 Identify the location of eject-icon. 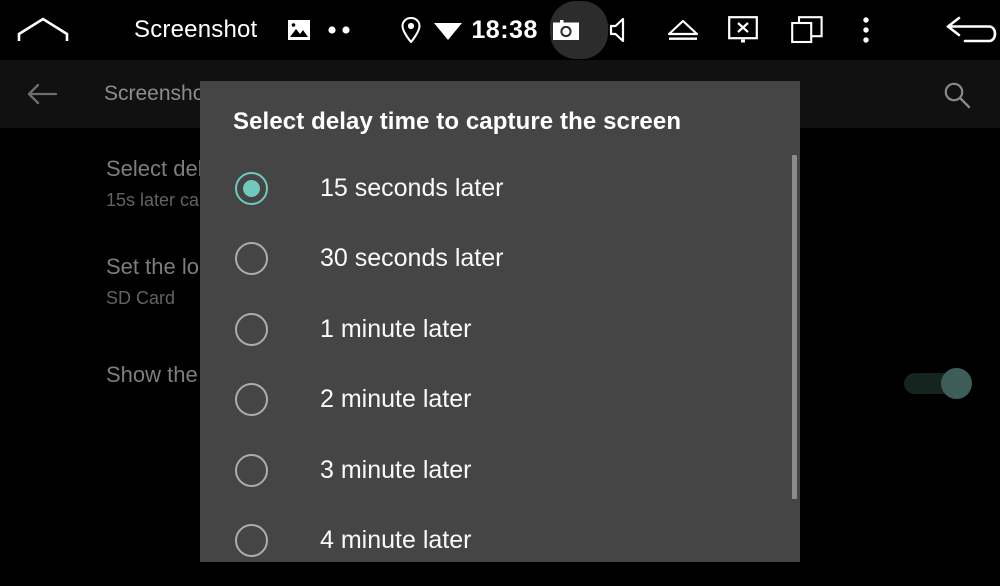
(683, 30).